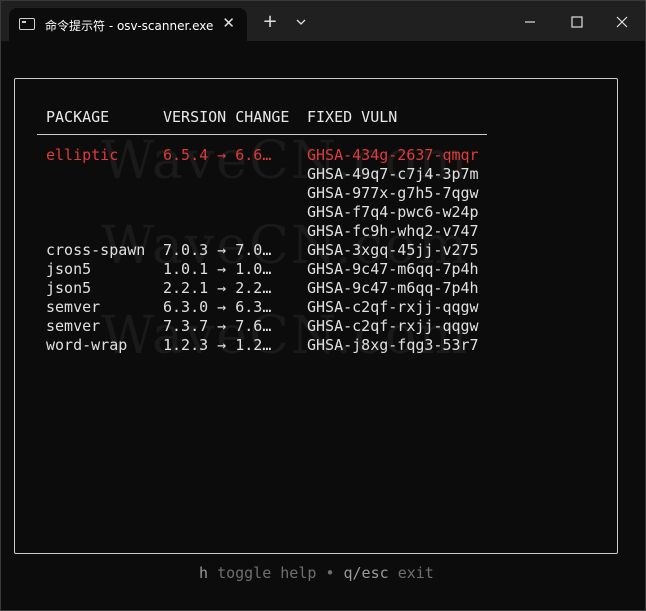 The height and width of the screenshot is (611, 646). What do you see at coordinates (393, 155) in the screenshot?
I see `vuln-cell: GHSA-434g-2637-qmqr` at bounding box center [393, 155].